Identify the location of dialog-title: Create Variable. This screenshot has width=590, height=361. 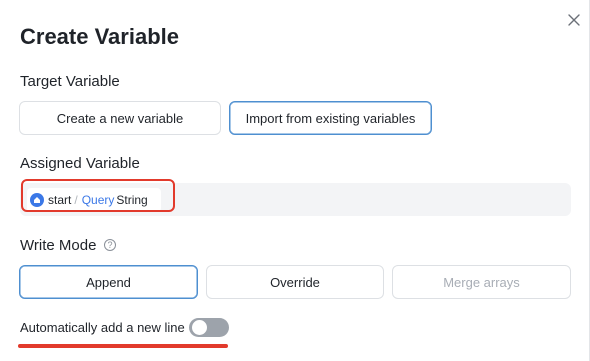
(99, 36).